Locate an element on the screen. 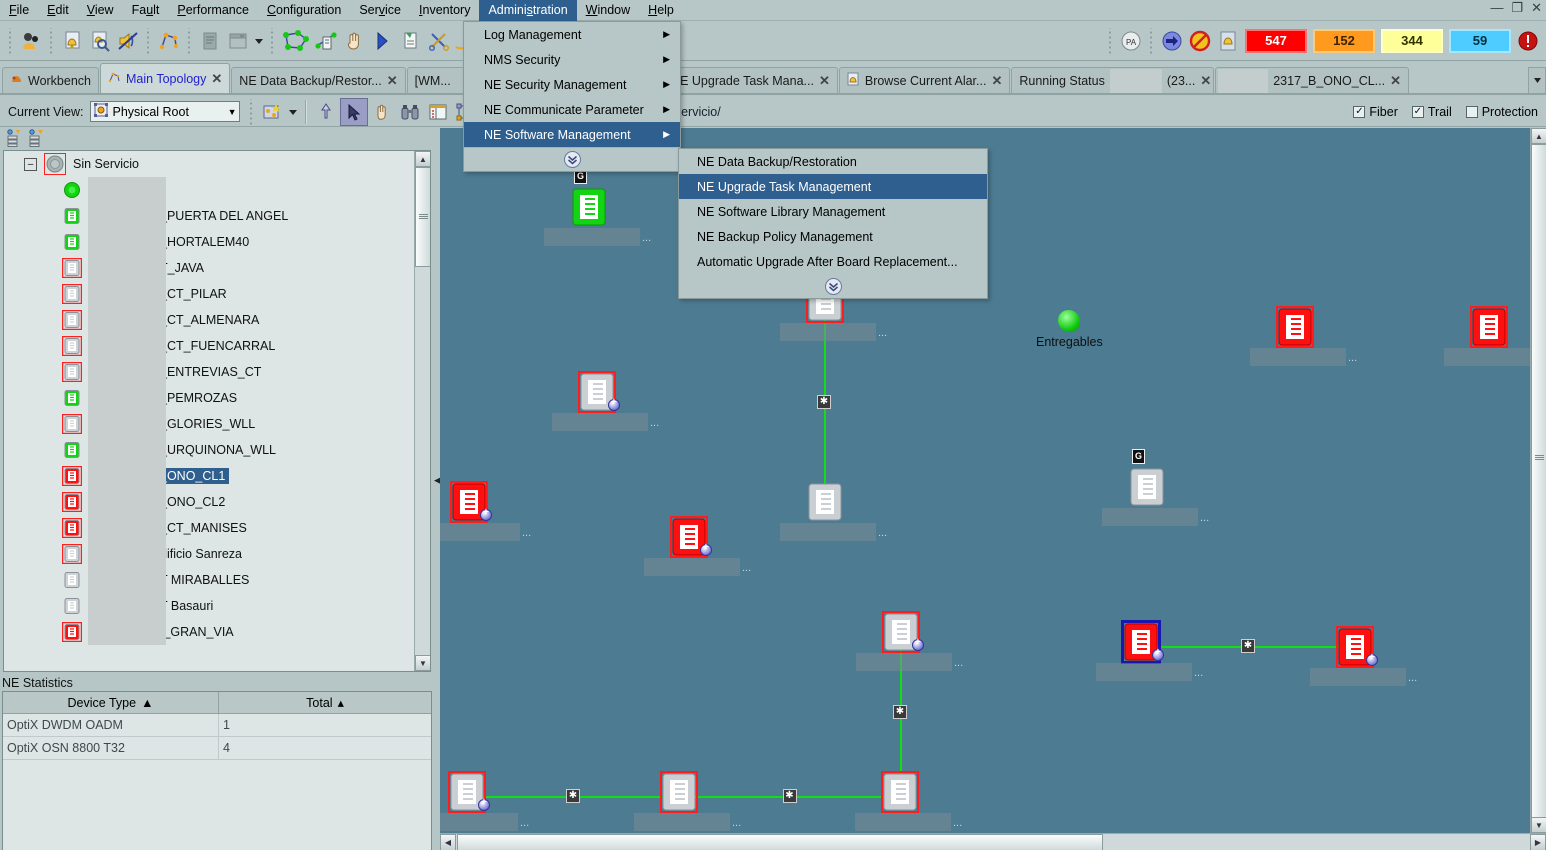 Image resolution: width=1546 pixels, height=850 pixels. error-icon is located at coordinates (1528, 41).